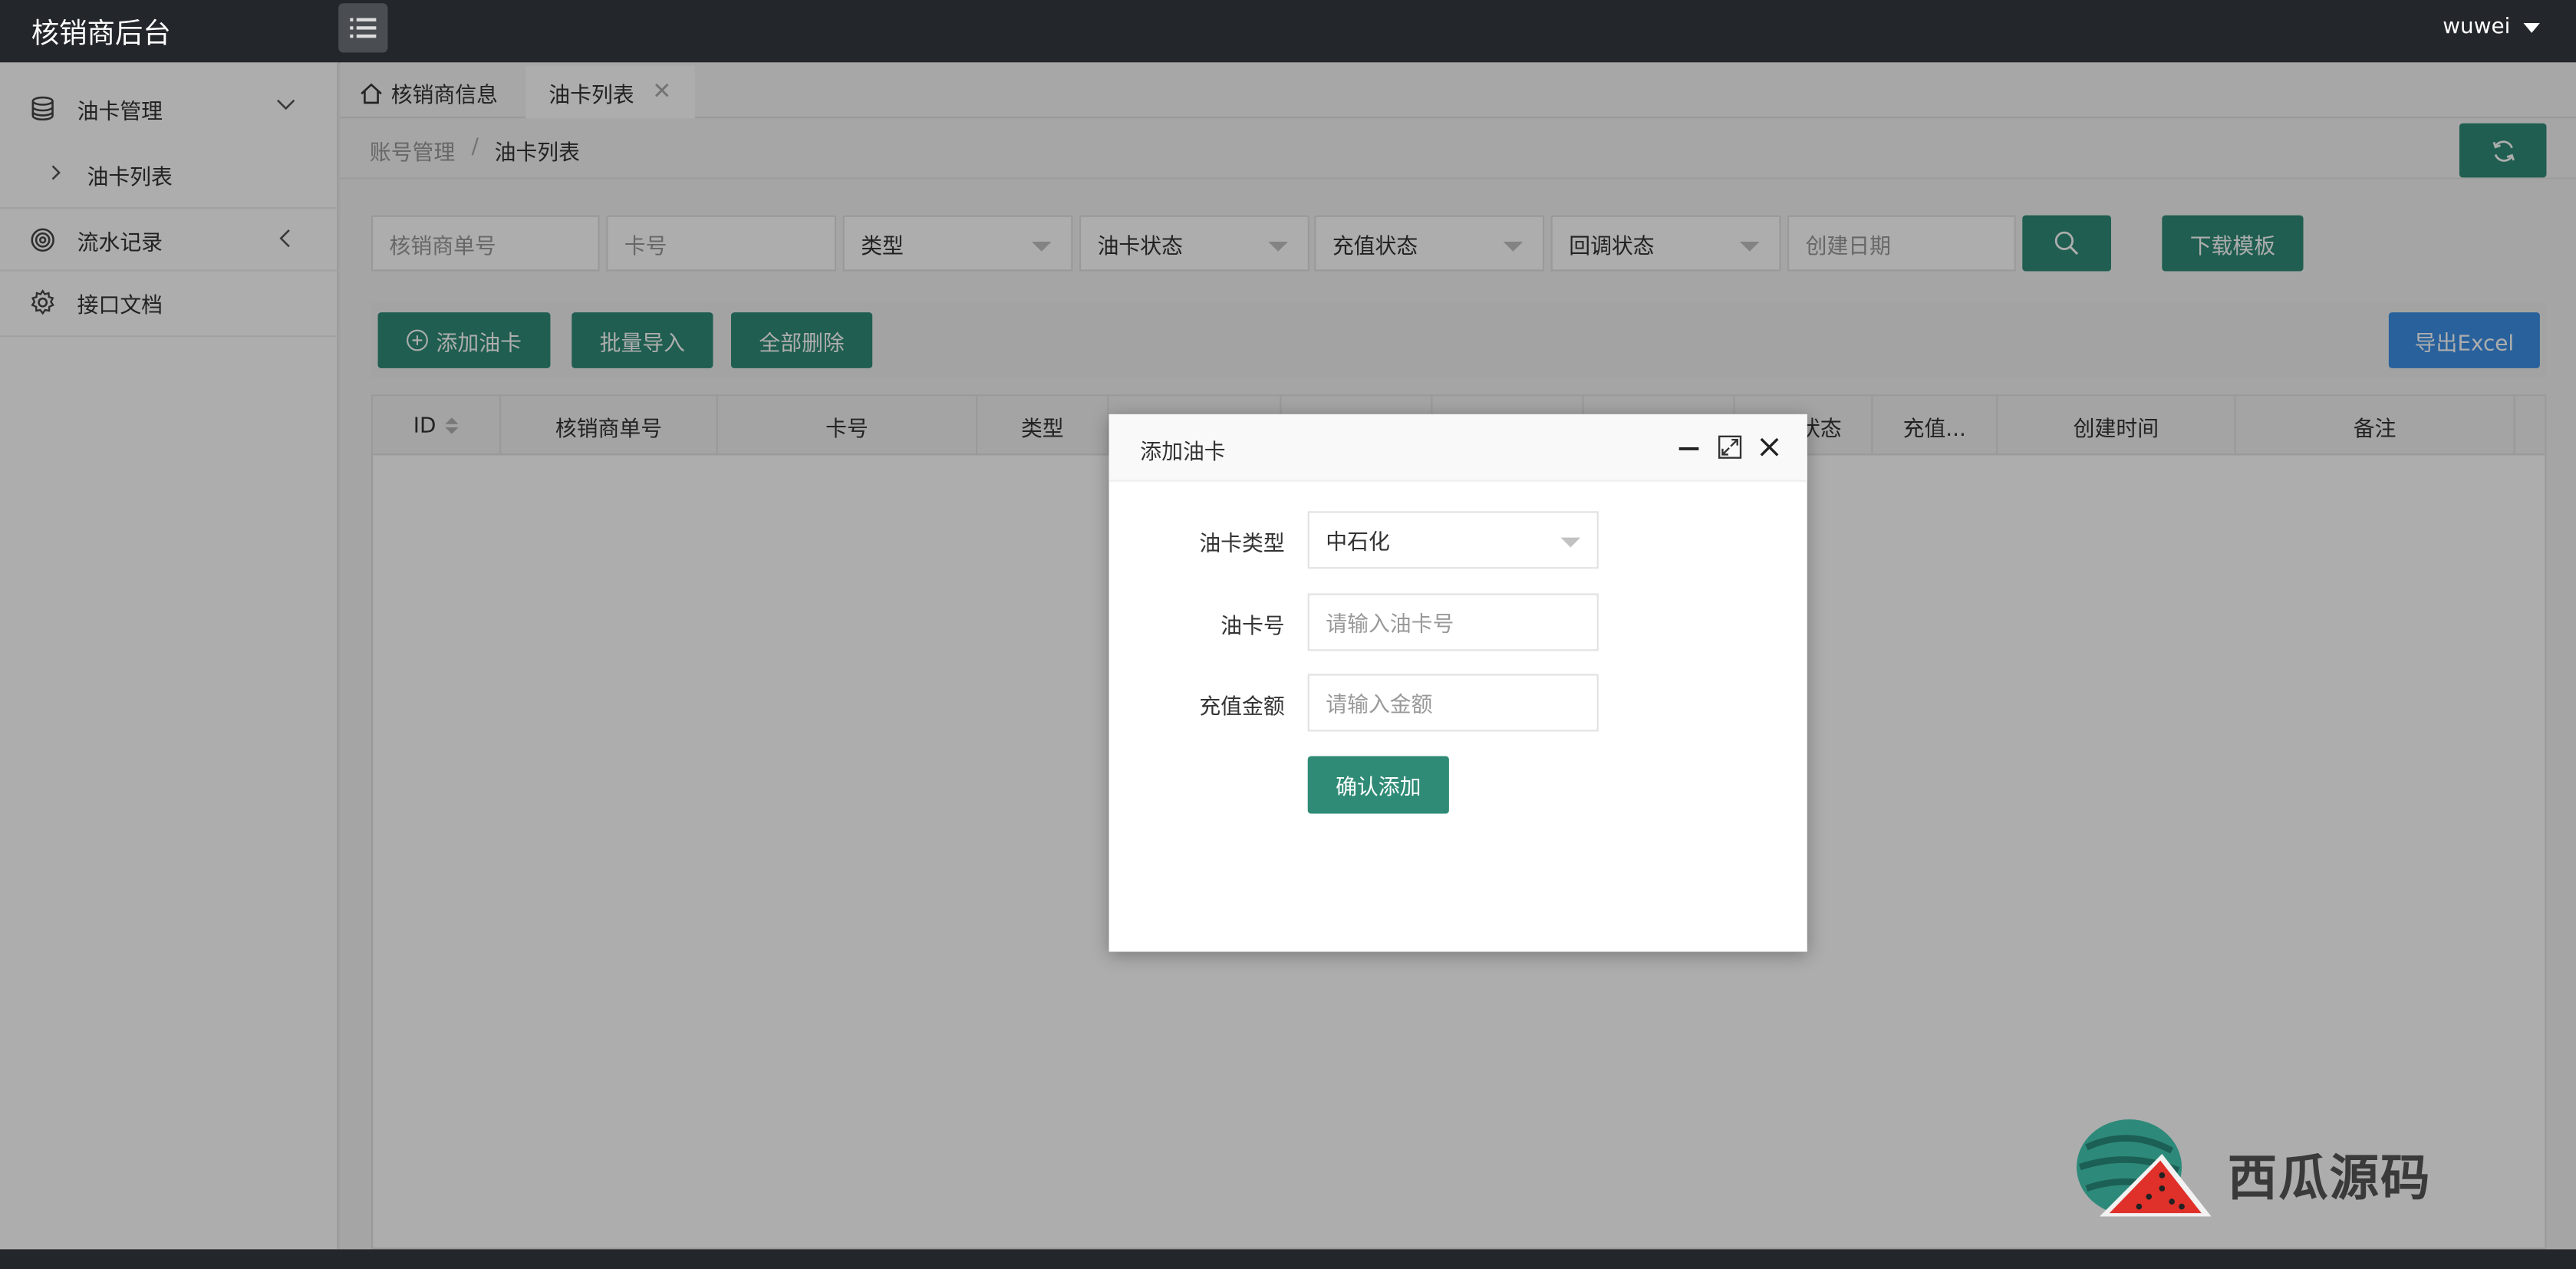 The width and height of the screenshot is (2576, 1269). I want to click on dropdown-arrow-icon, so click(1570, 543).